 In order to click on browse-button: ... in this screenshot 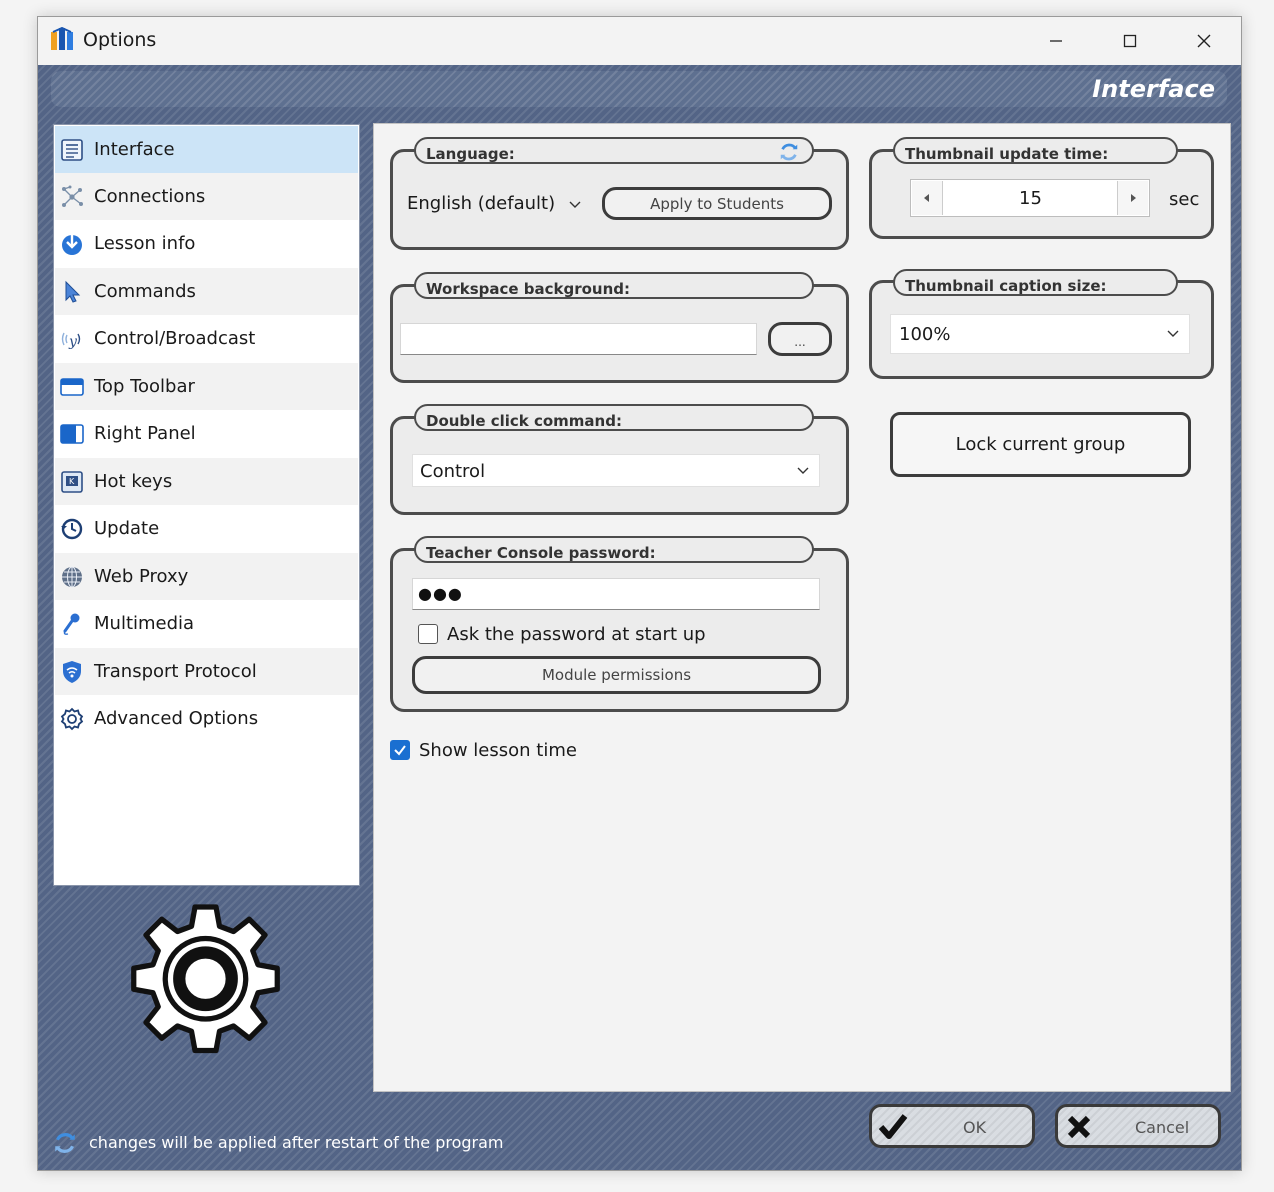, I will do `click(800, 339)`.